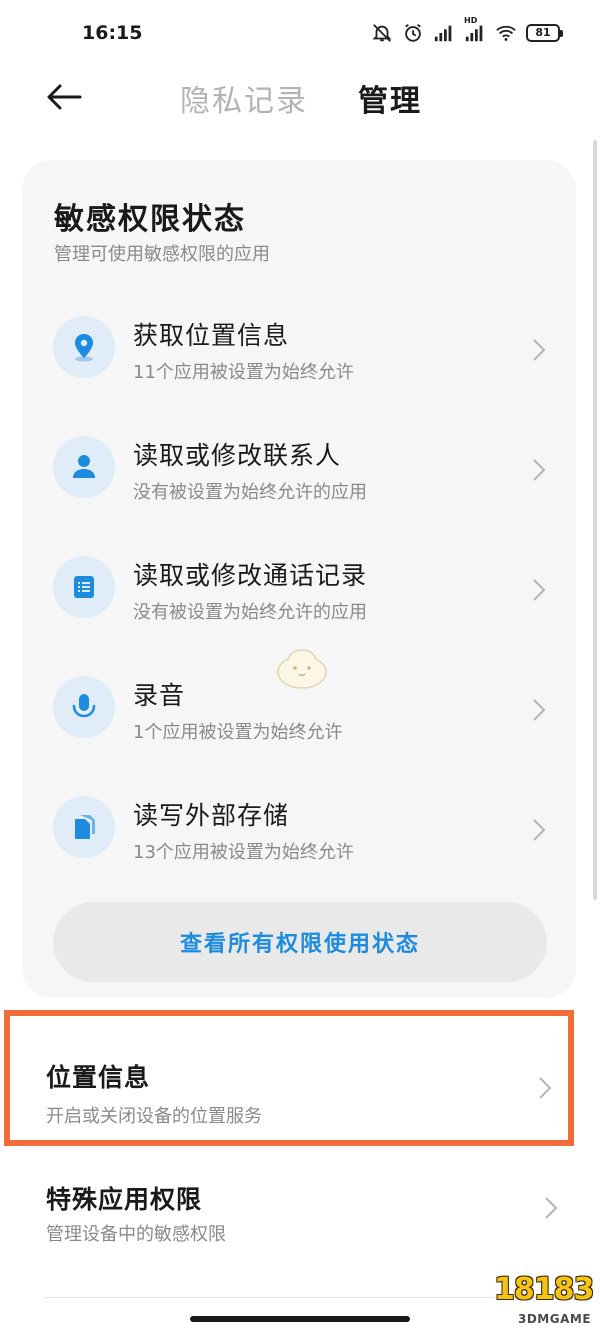 Image resolution: width=600 pixels, height=1333 pixels. Describe the element at coordinates (595, 520) in the screenshot. I see `scrollbar` at that location.